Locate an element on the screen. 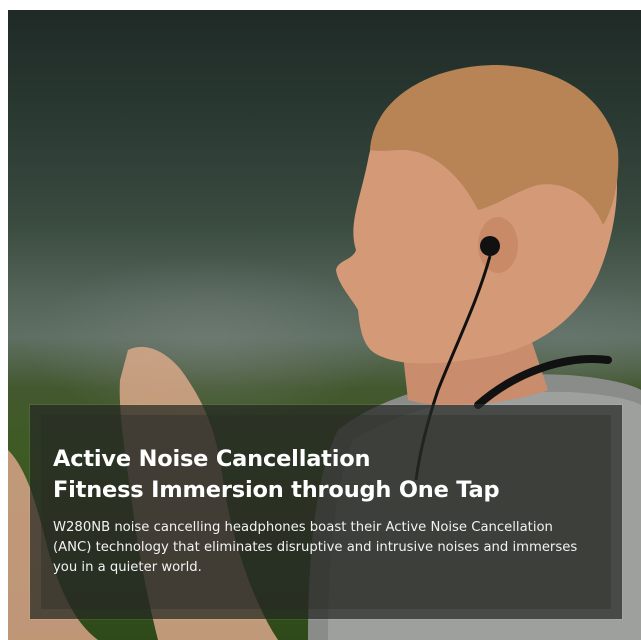 This screenshot has width=641, height=640. headline-line-1: Active Noise Cancellation is located at coordinates (212, 459).